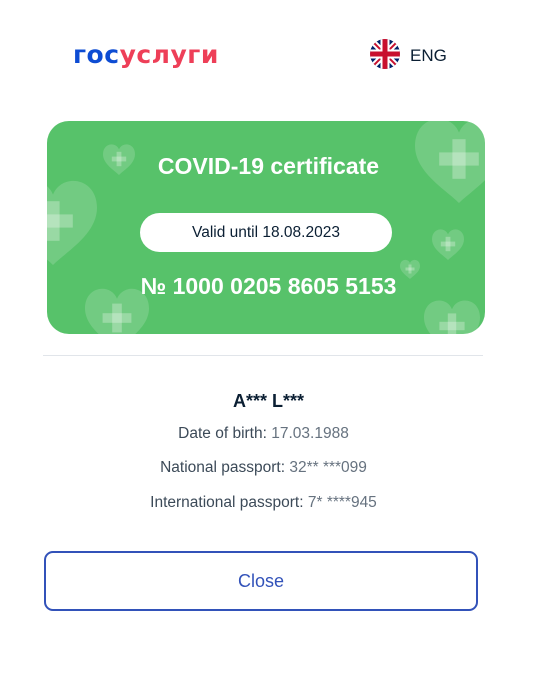  Describe the element at coordinates (268, 401) in the screenshot. I see `person-name: A*** L***` at that location.